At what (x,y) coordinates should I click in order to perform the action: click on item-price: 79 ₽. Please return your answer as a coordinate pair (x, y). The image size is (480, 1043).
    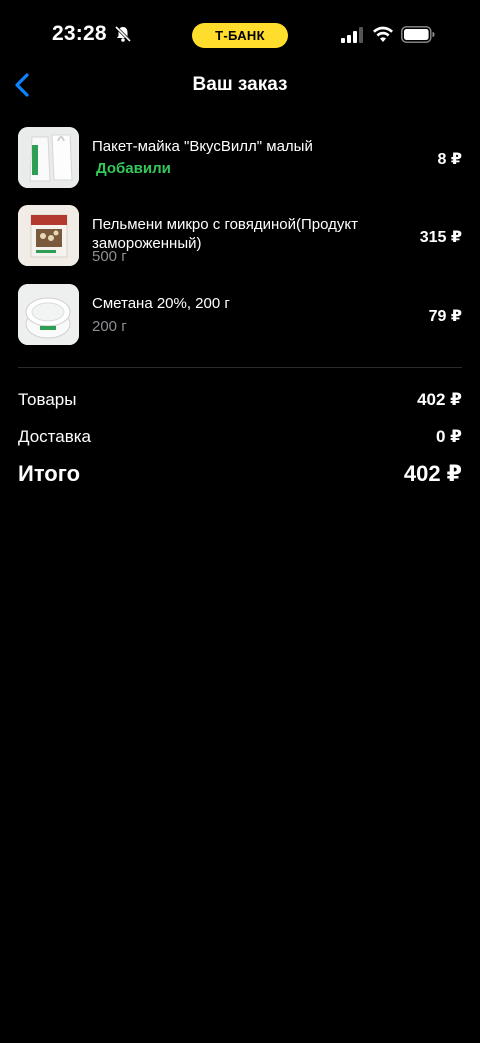
    Looking at the image, I should click on (445, 316).